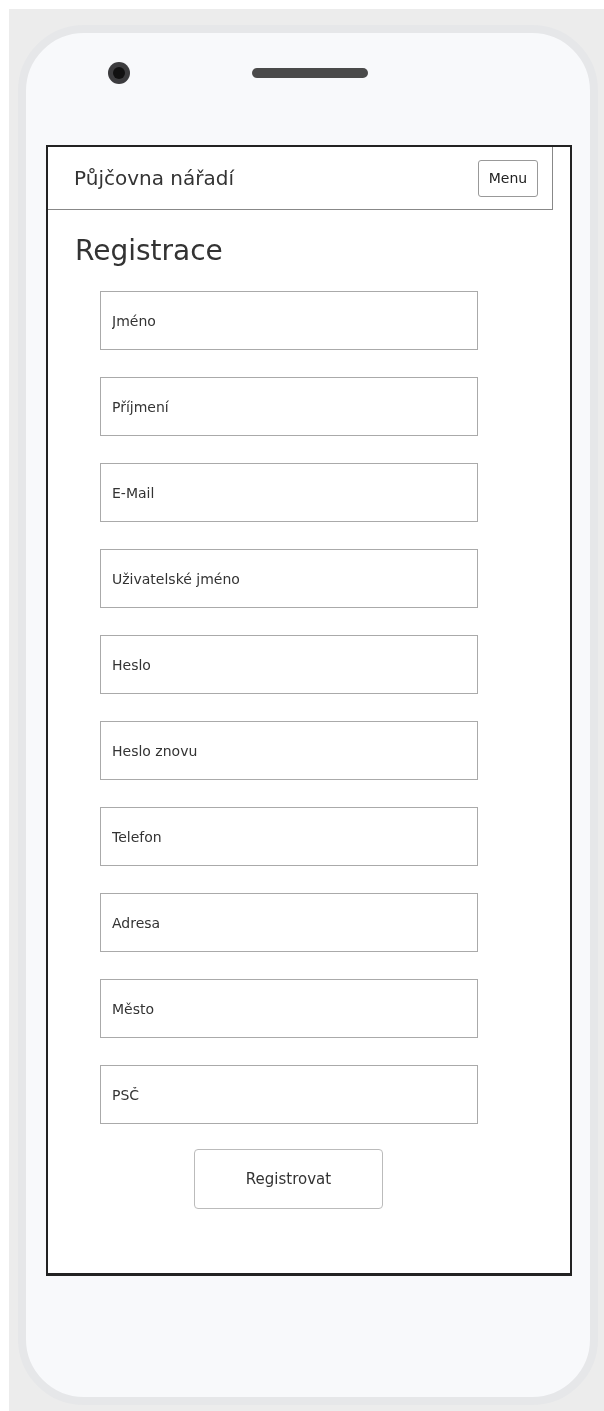 Image resolution: width=604 pixels, height=1411 pixels. Describe the element at coordinates (289, 578) in the screenshot. I see `input-field: Uživatelské jméno` at that location.